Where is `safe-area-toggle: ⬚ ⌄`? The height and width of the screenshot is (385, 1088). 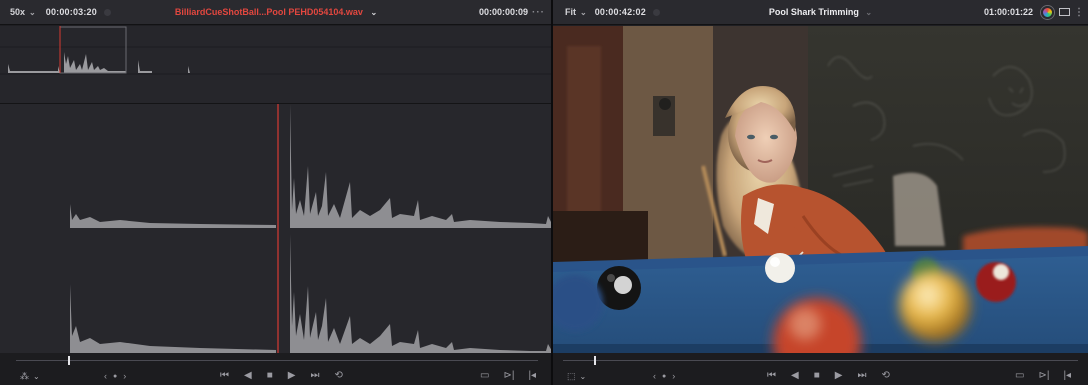
safe-area-toggle: ⬚ ⌄ is located at coordinates (577, 375).